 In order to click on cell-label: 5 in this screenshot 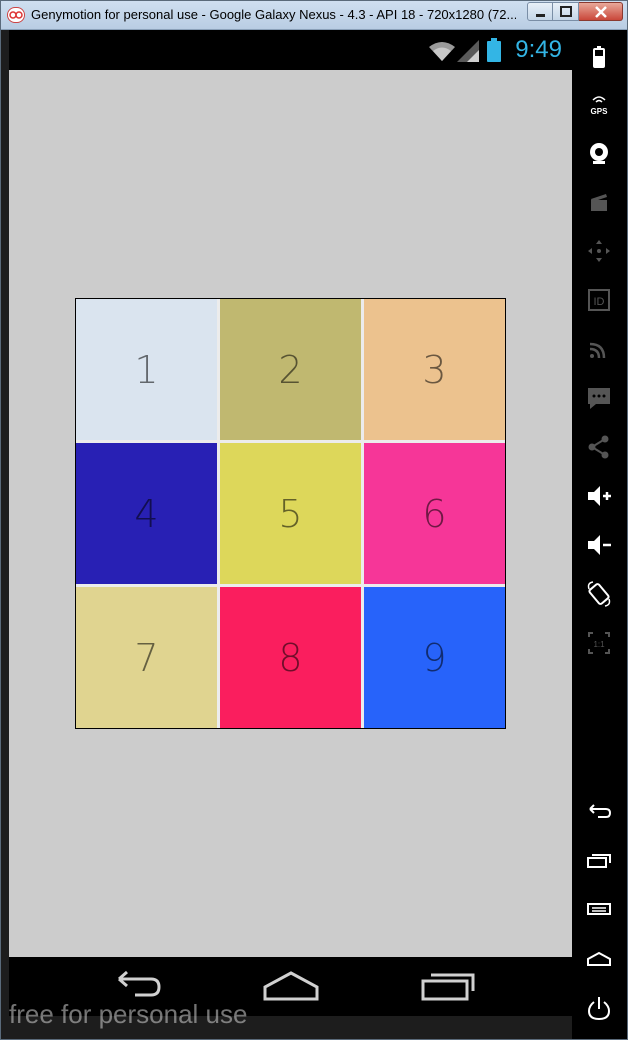, I will do `click(290, 513)`.